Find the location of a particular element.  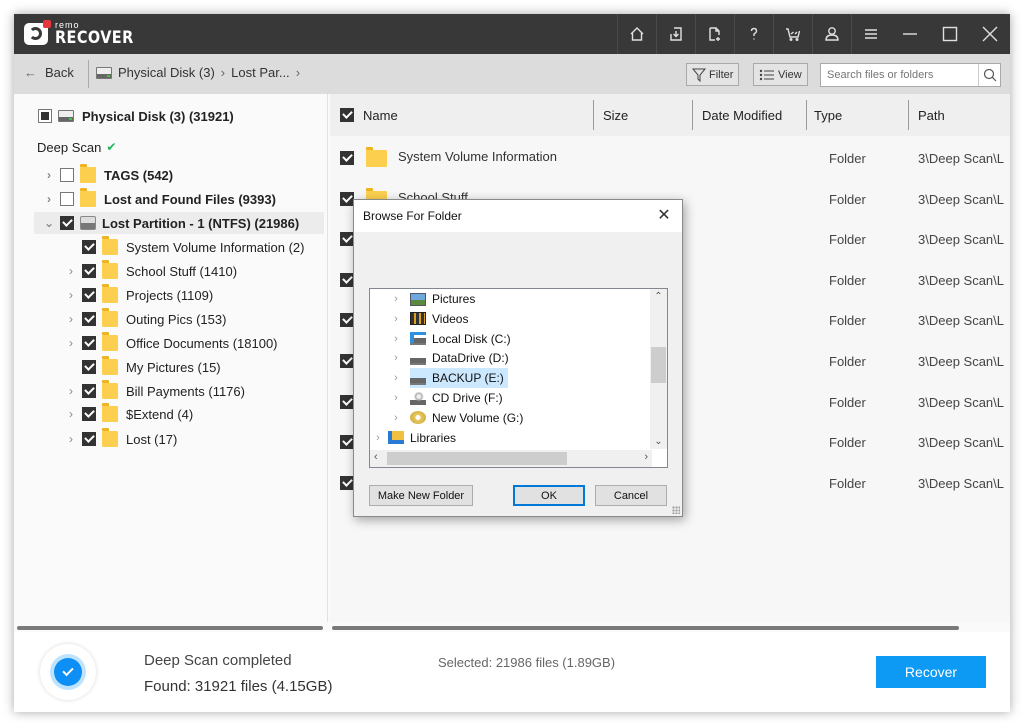

resize-grip is located at coordinates (676, 510).